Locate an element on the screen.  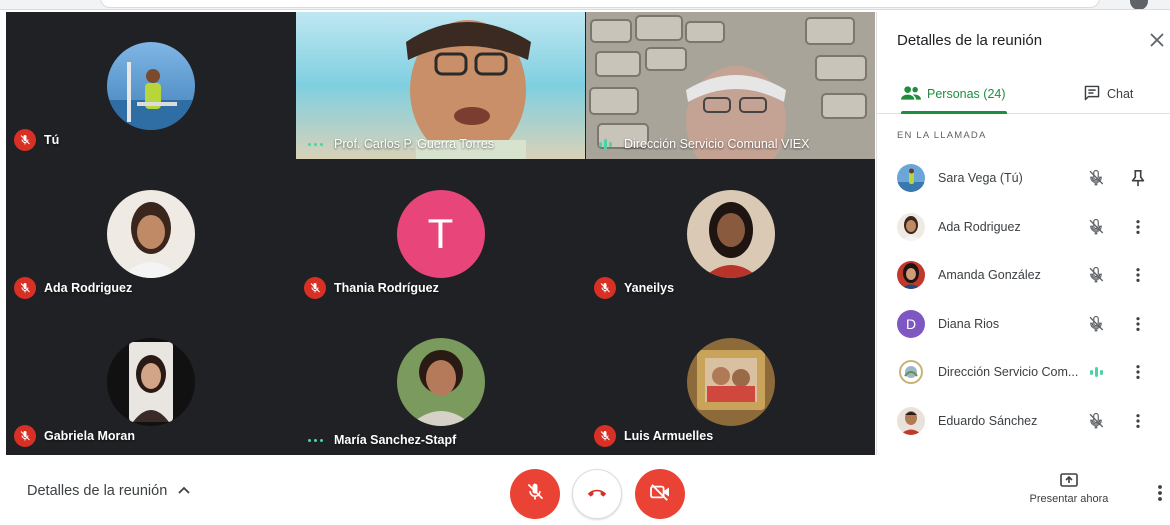
participant-tile: Ada Rodriguez is located at coordinates (150, 233).